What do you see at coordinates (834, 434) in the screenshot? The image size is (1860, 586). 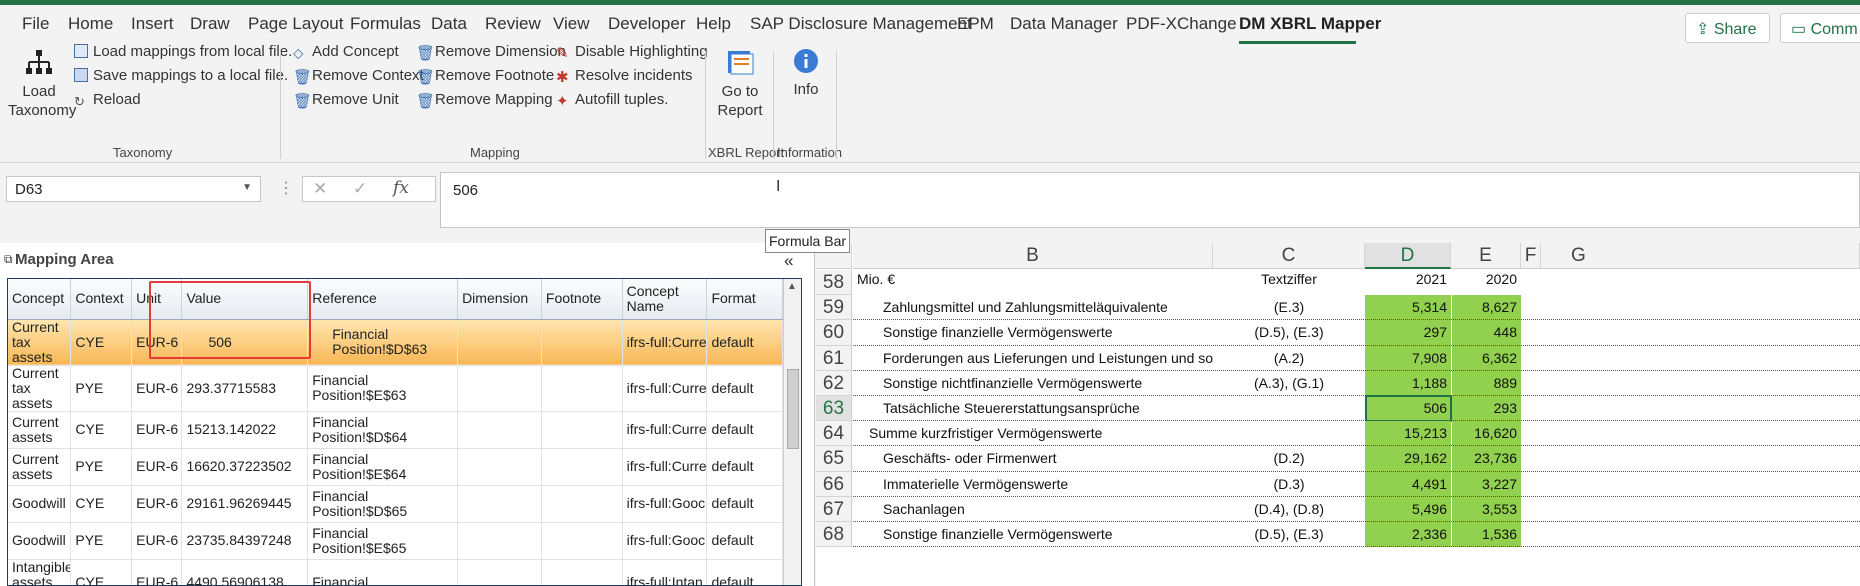 I see `row-header: 64` at bounding box center [834, 434].